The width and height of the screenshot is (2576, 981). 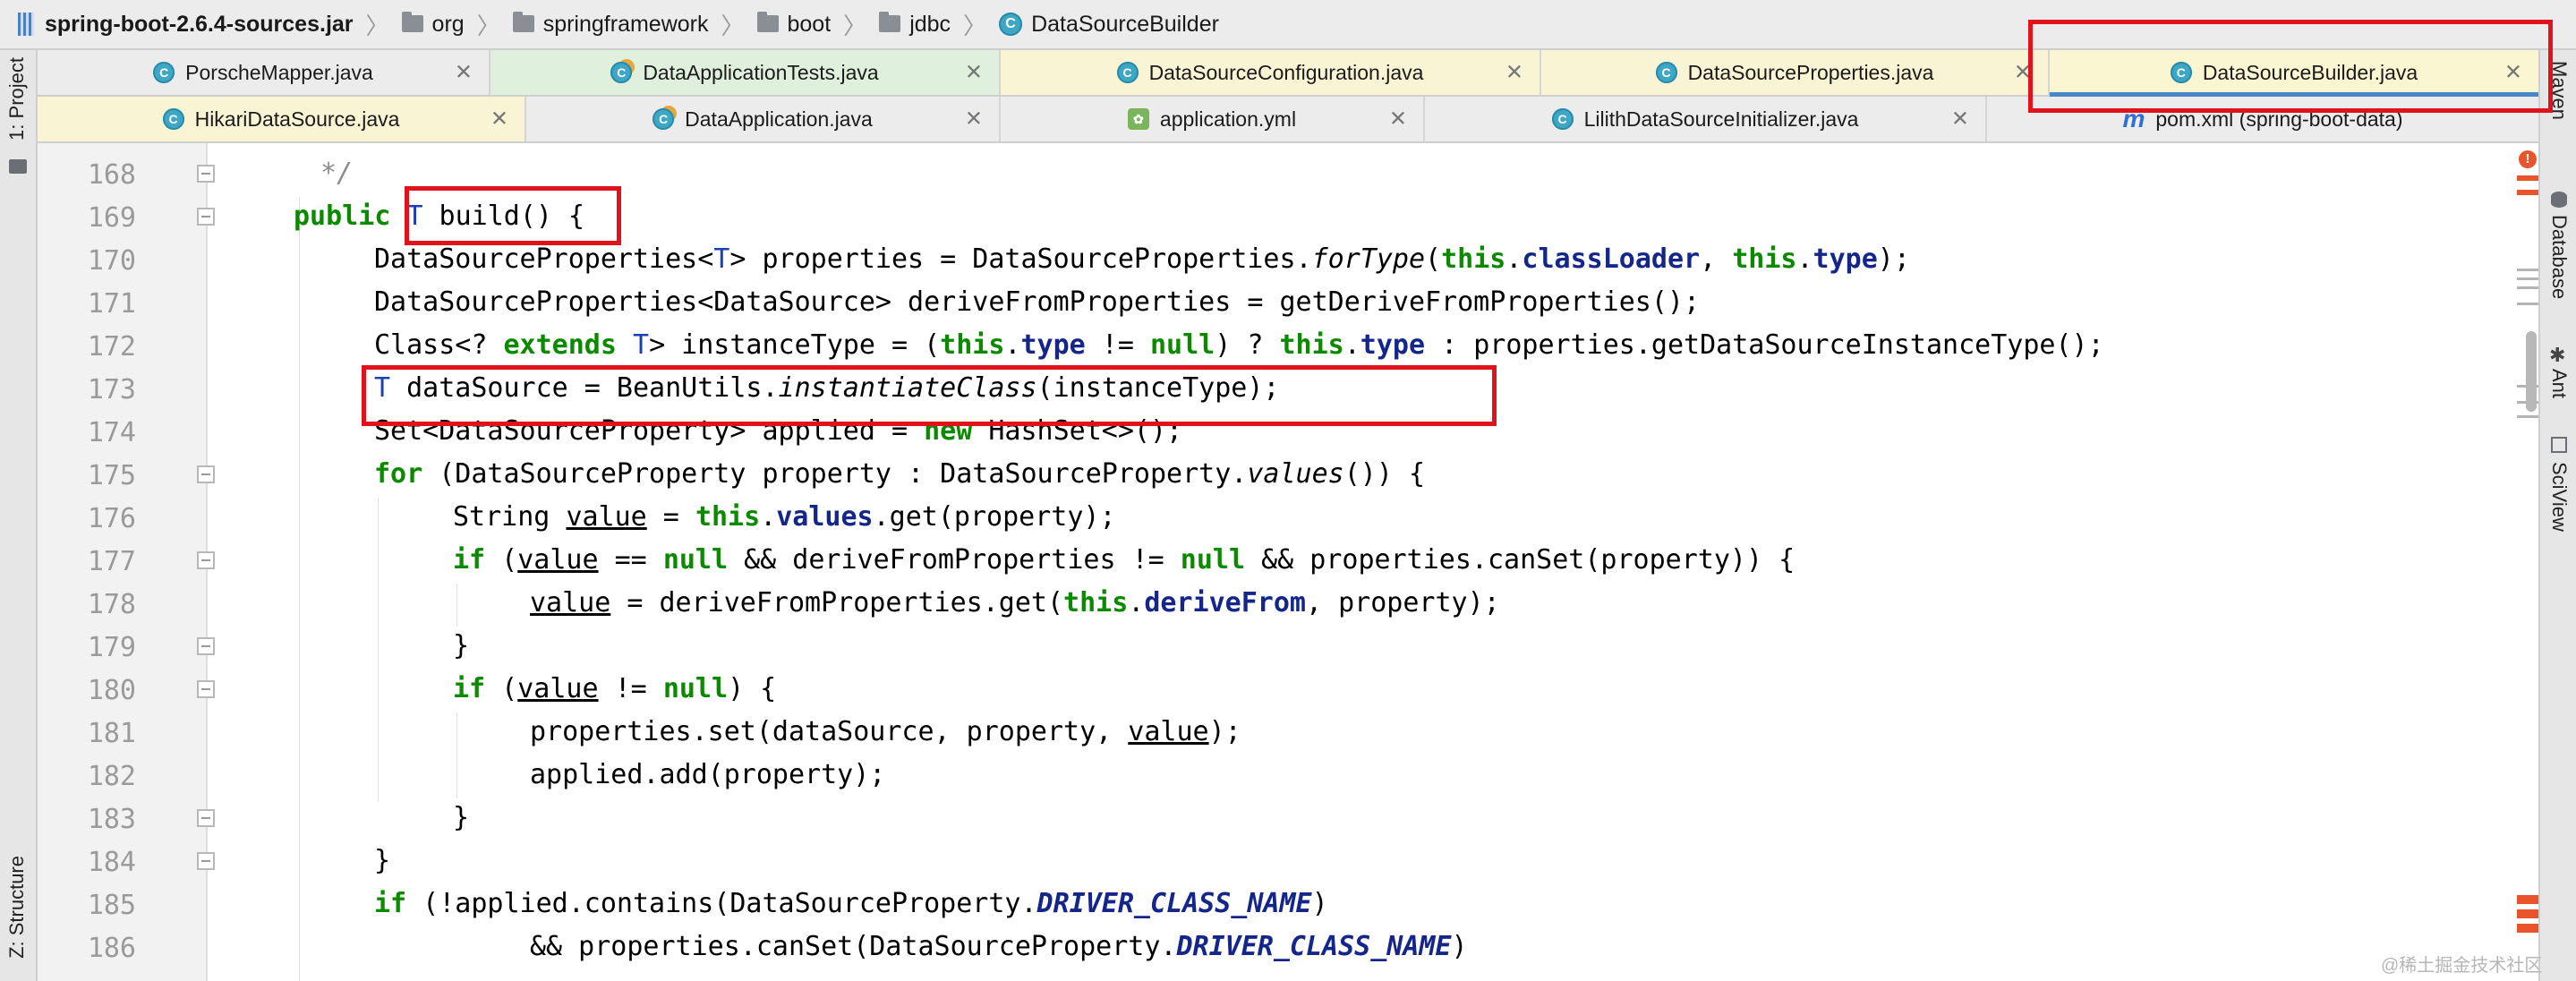 What do you see at coordinates (2531, 371) in the screenshot?
I see `vertical-scrollbar-thumb` at bounding box center [2531, 371].